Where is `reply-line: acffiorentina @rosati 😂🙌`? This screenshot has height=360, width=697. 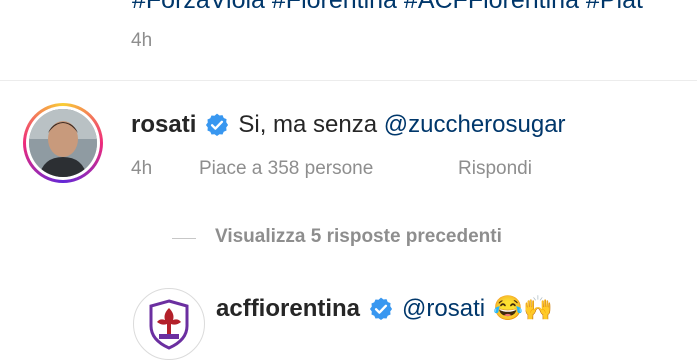 reply-line: acffiorentina @rosati 😂🙌 is located at coordinates (384, 308).